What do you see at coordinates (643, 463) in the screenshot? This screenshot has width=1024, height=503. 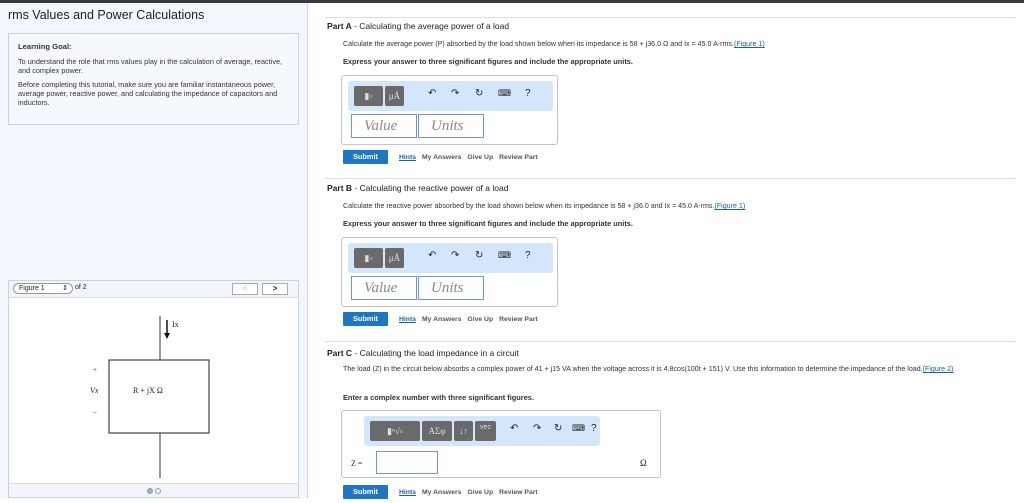 I see `ohm-unit: Ω` at bounding box center [643, 463].